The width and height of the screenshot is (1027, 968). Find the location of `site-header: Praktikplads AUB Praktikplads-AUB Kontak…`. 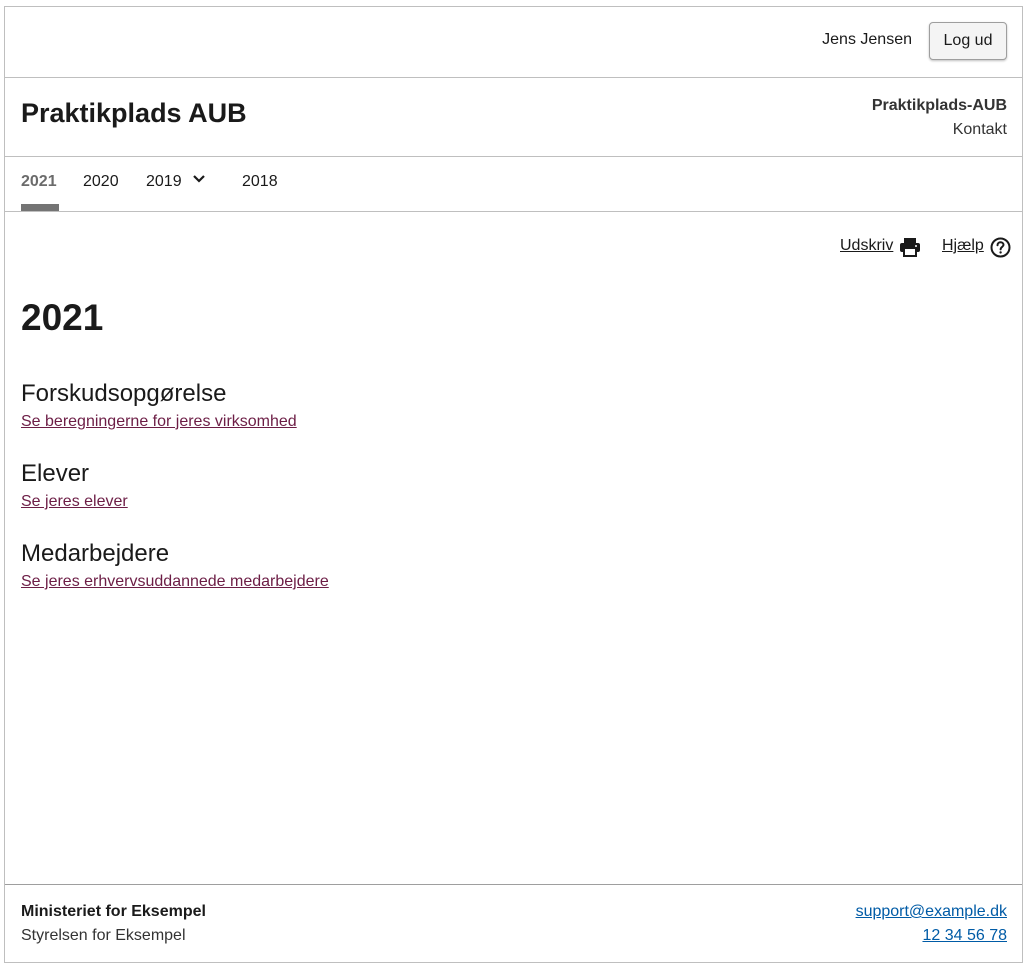

site-header: Praktikplads AUB Praktikplads-AUB Kontak… is located at coordinates (513, 117).